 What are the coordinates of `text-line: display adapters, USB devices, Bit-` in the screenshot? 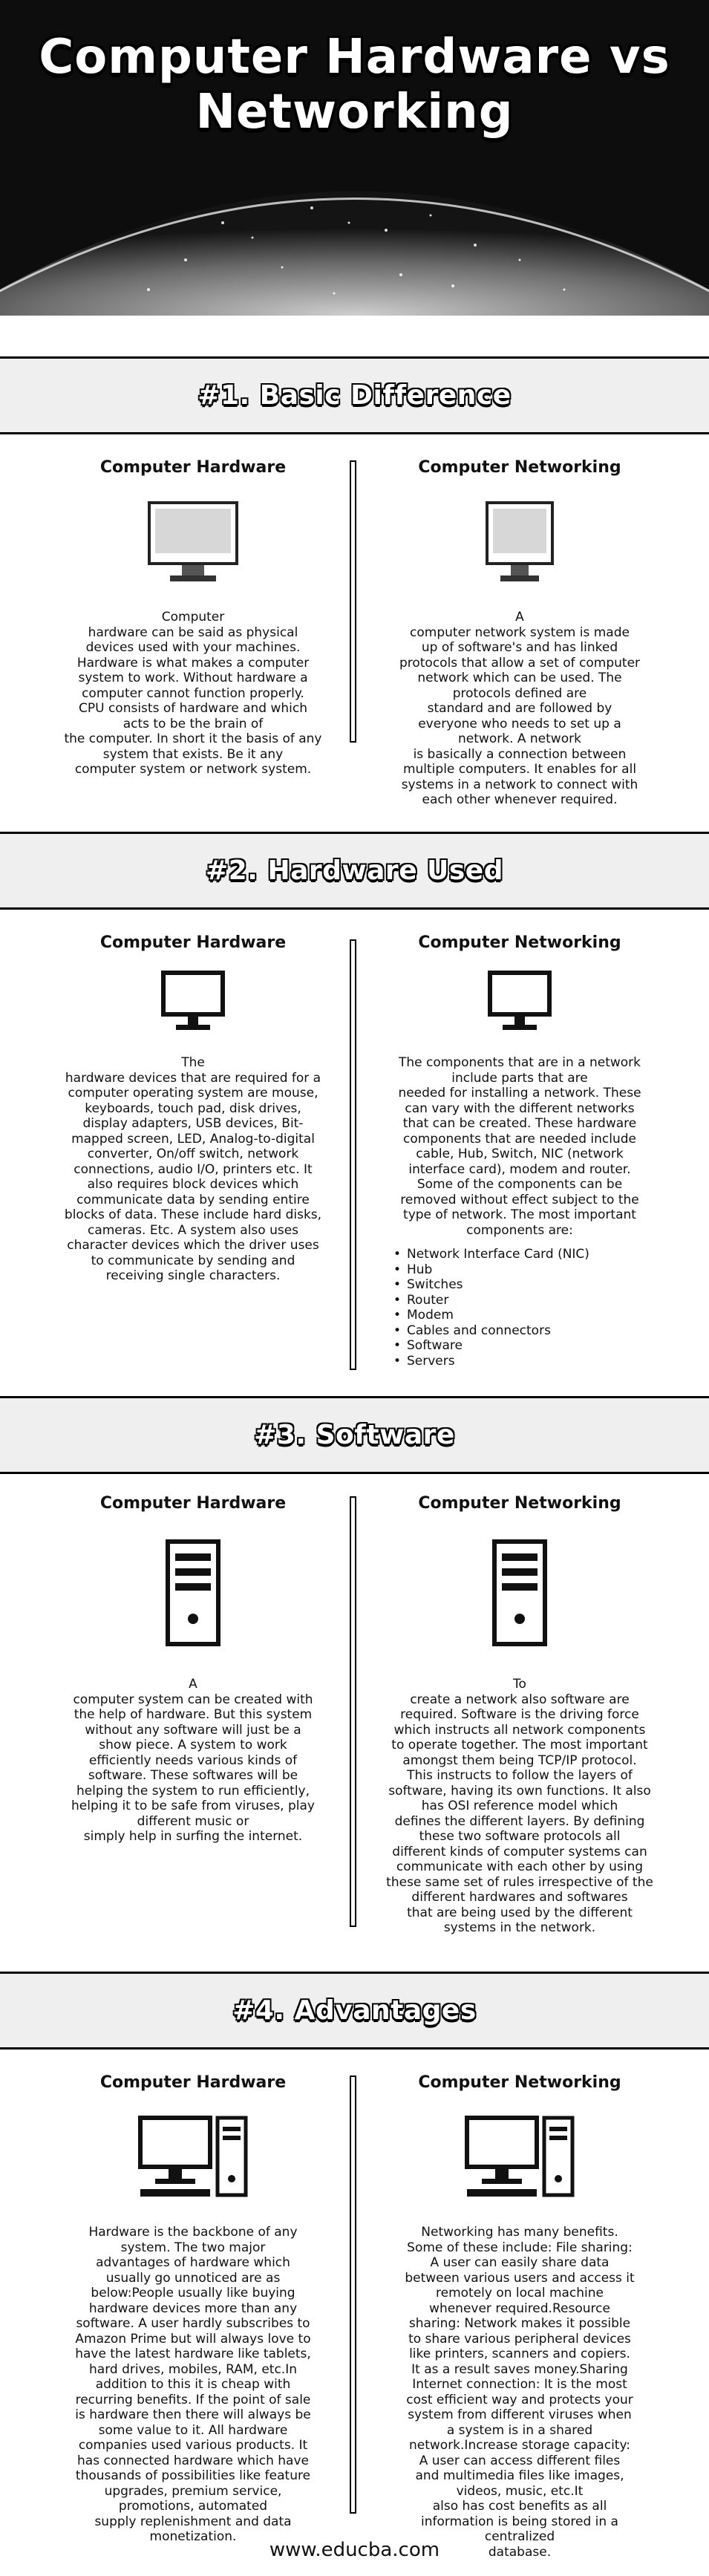 It's located at (193, 1123).